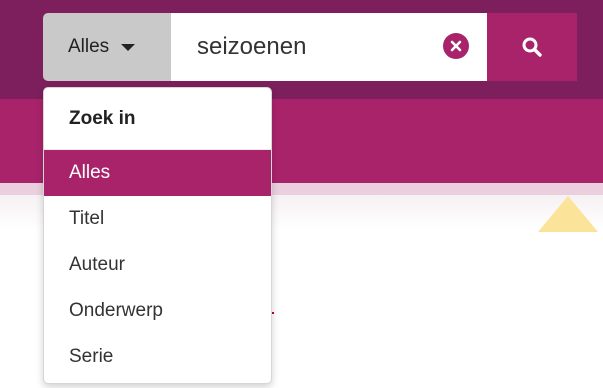 This screenshot has width=603, height=388. Describe the element at coordinates (157, 119) in the screenshot. I see `dropdown-header: Zoek in` at that location.